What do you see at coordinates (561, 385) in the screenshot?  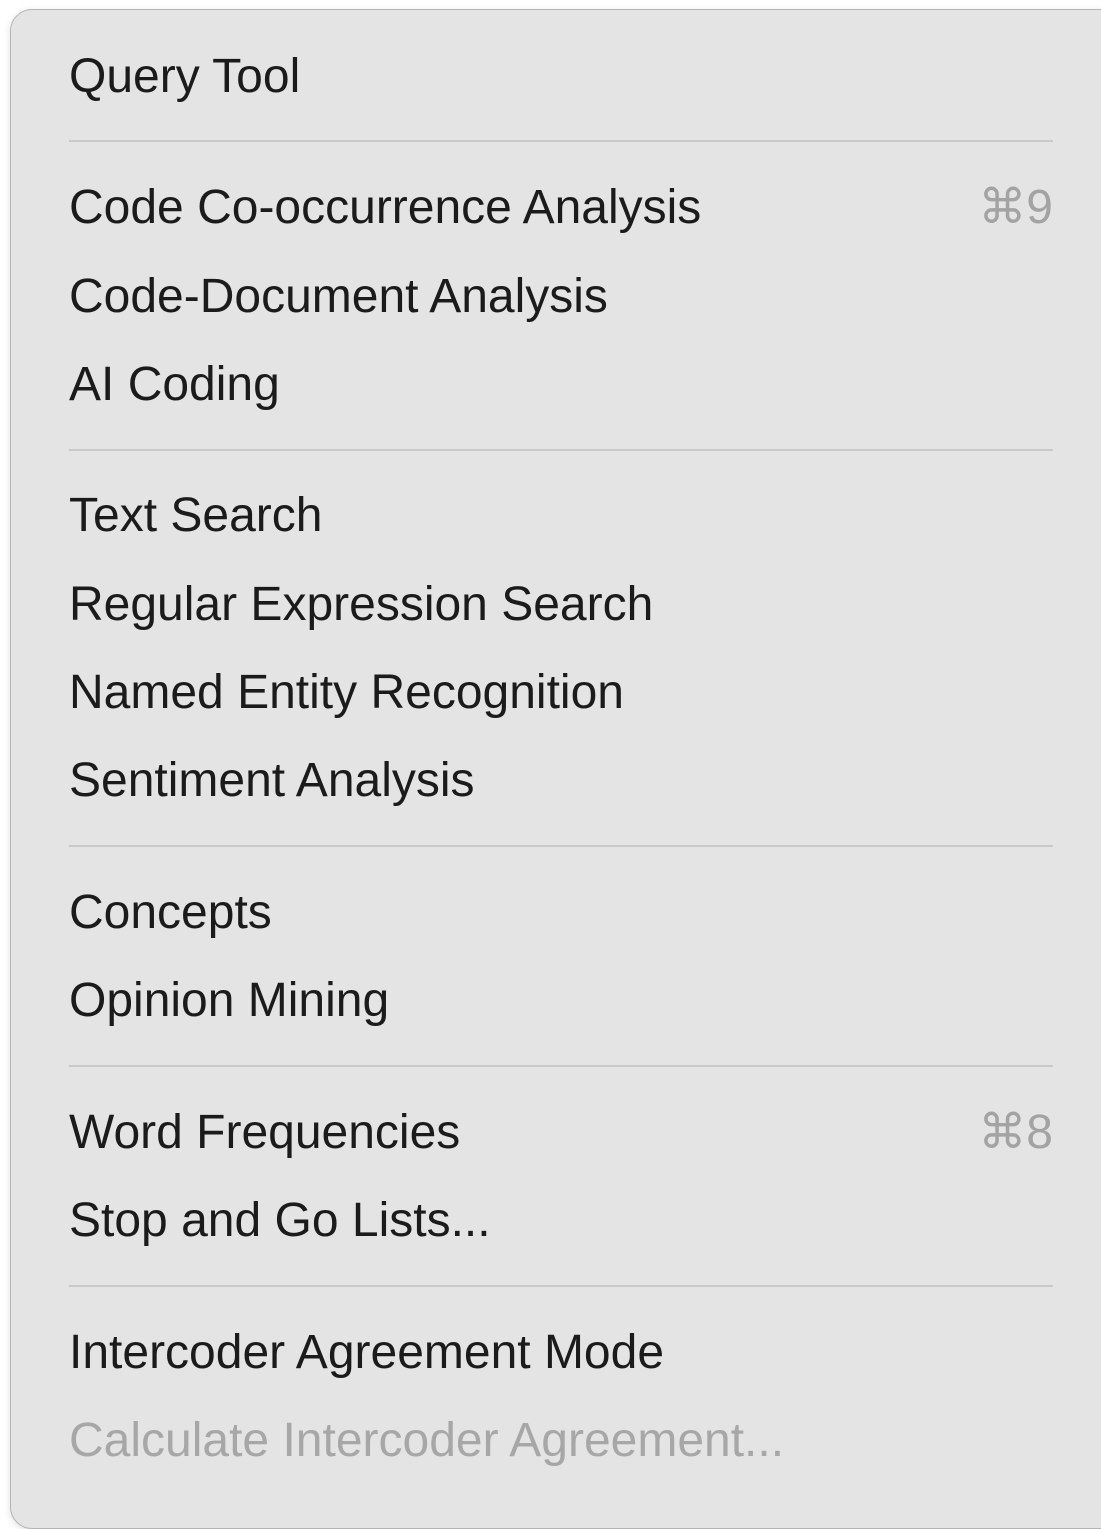 I see `menu-item-ai-coding: AI Coding` at bounding box center [561, 385].